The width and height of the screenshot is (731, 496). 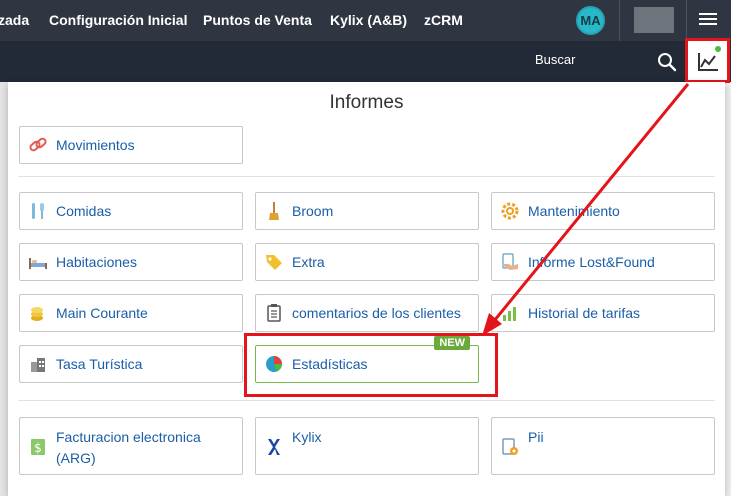 I want to click on report-historial-tarifas: Historial de tarifas, so click(x=603, y=313).